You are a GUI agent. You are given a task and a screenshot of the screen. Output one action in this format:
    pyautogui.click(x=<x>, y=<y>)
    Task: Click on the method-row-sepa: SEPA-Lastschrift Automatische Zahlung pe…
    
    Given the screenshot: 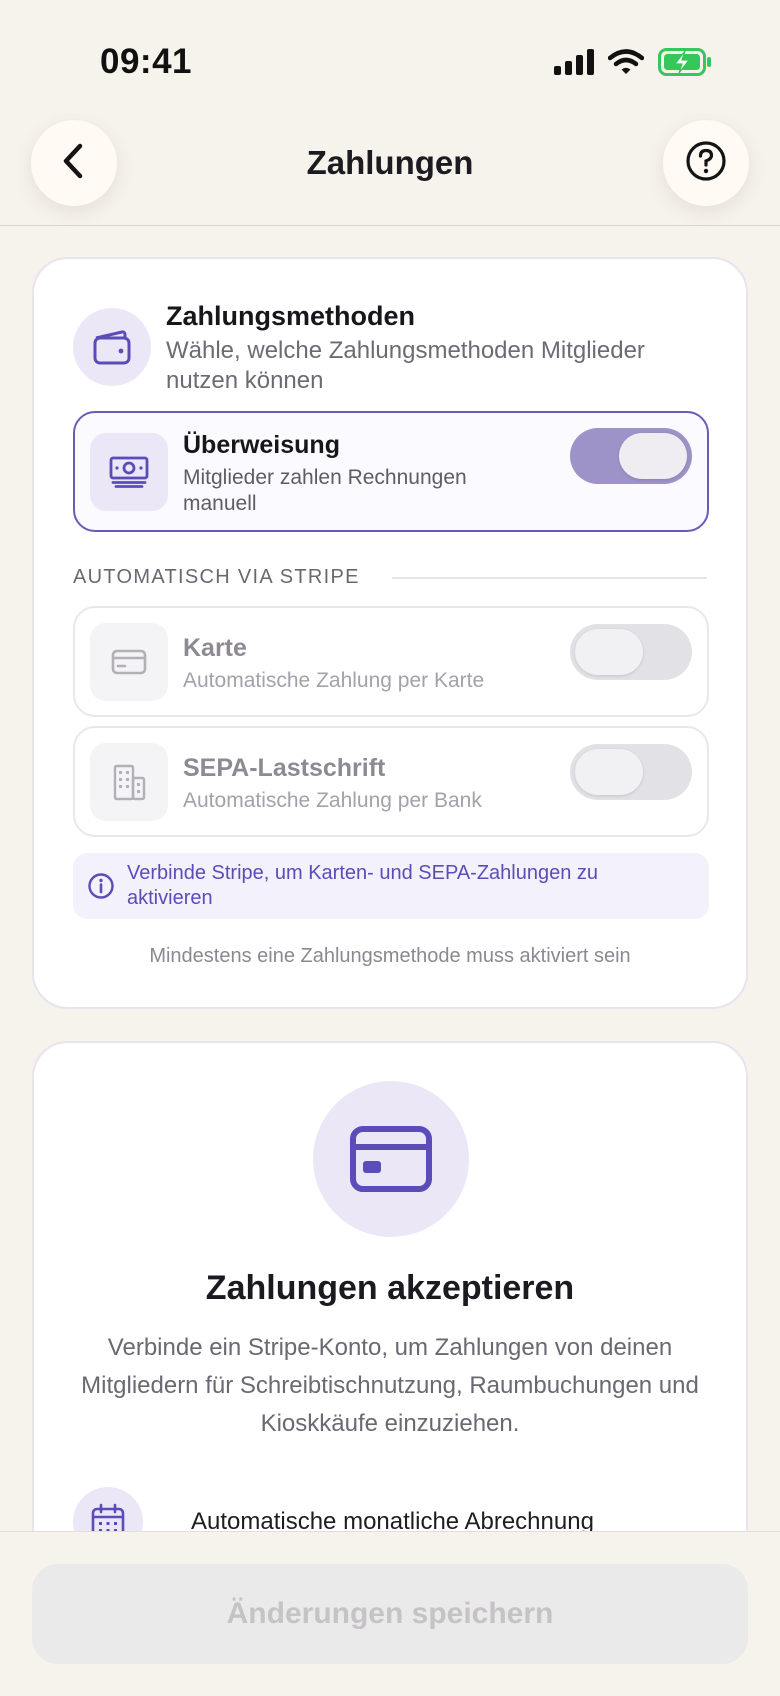 What is the action you would take?
    pyautogui.click(x=391, y=781)
    